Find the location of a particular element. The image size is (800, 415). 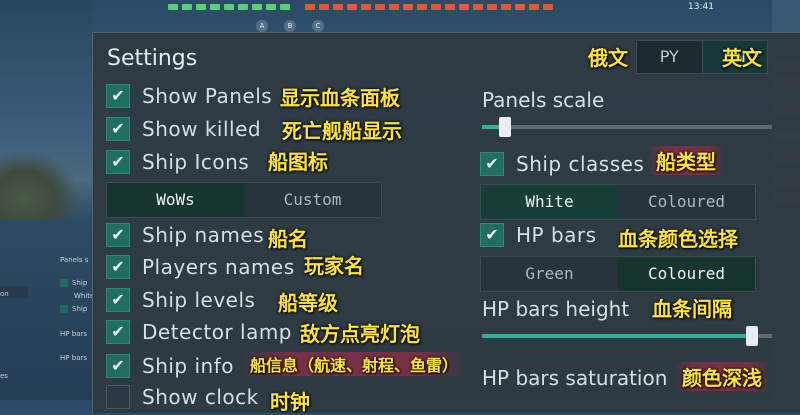

annotation: 时钟 is located at coordinates (290, 402).